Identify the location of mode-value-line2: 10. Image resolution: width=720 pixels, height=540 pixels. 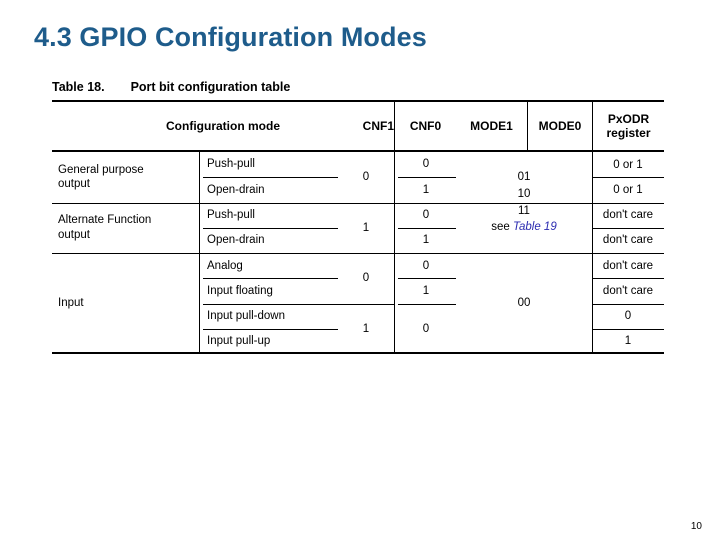
(524, 193).